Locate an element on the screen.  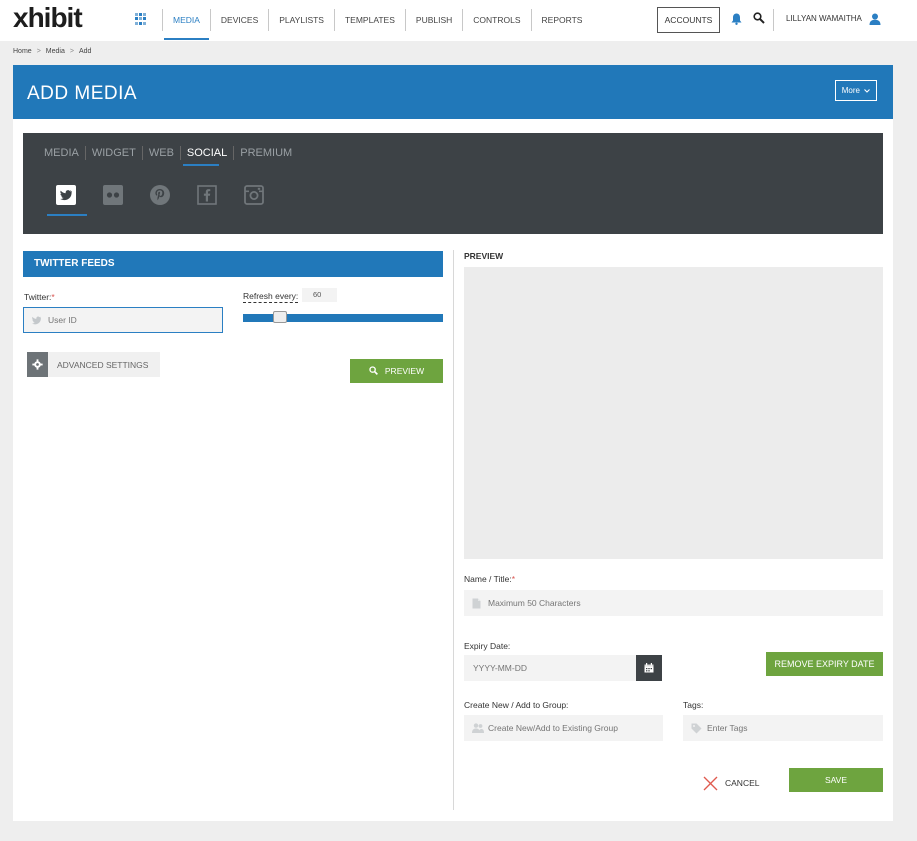
refresh-slider-handle is located at coordinates (280, 317).